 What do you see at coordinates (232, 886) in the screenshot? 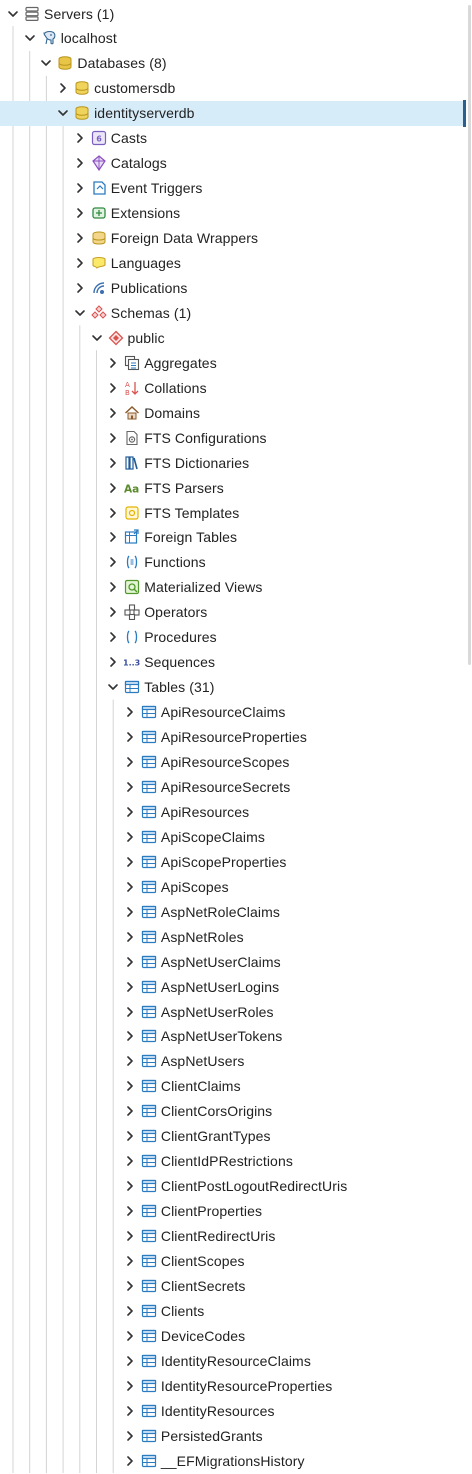
I see `table-row: ApiScopes` at bounding box center [232, 886].